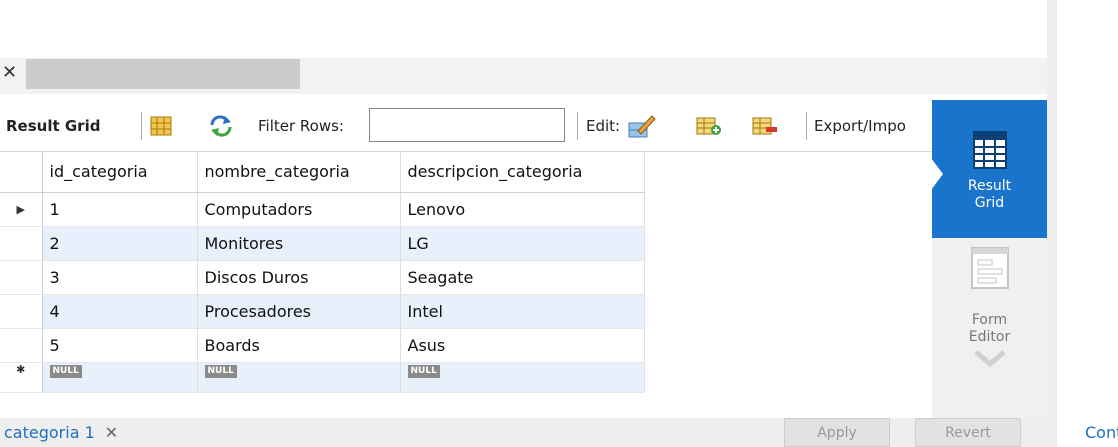  I want to click on filter-rows-label: Filter Rows:, so click(301, 126).